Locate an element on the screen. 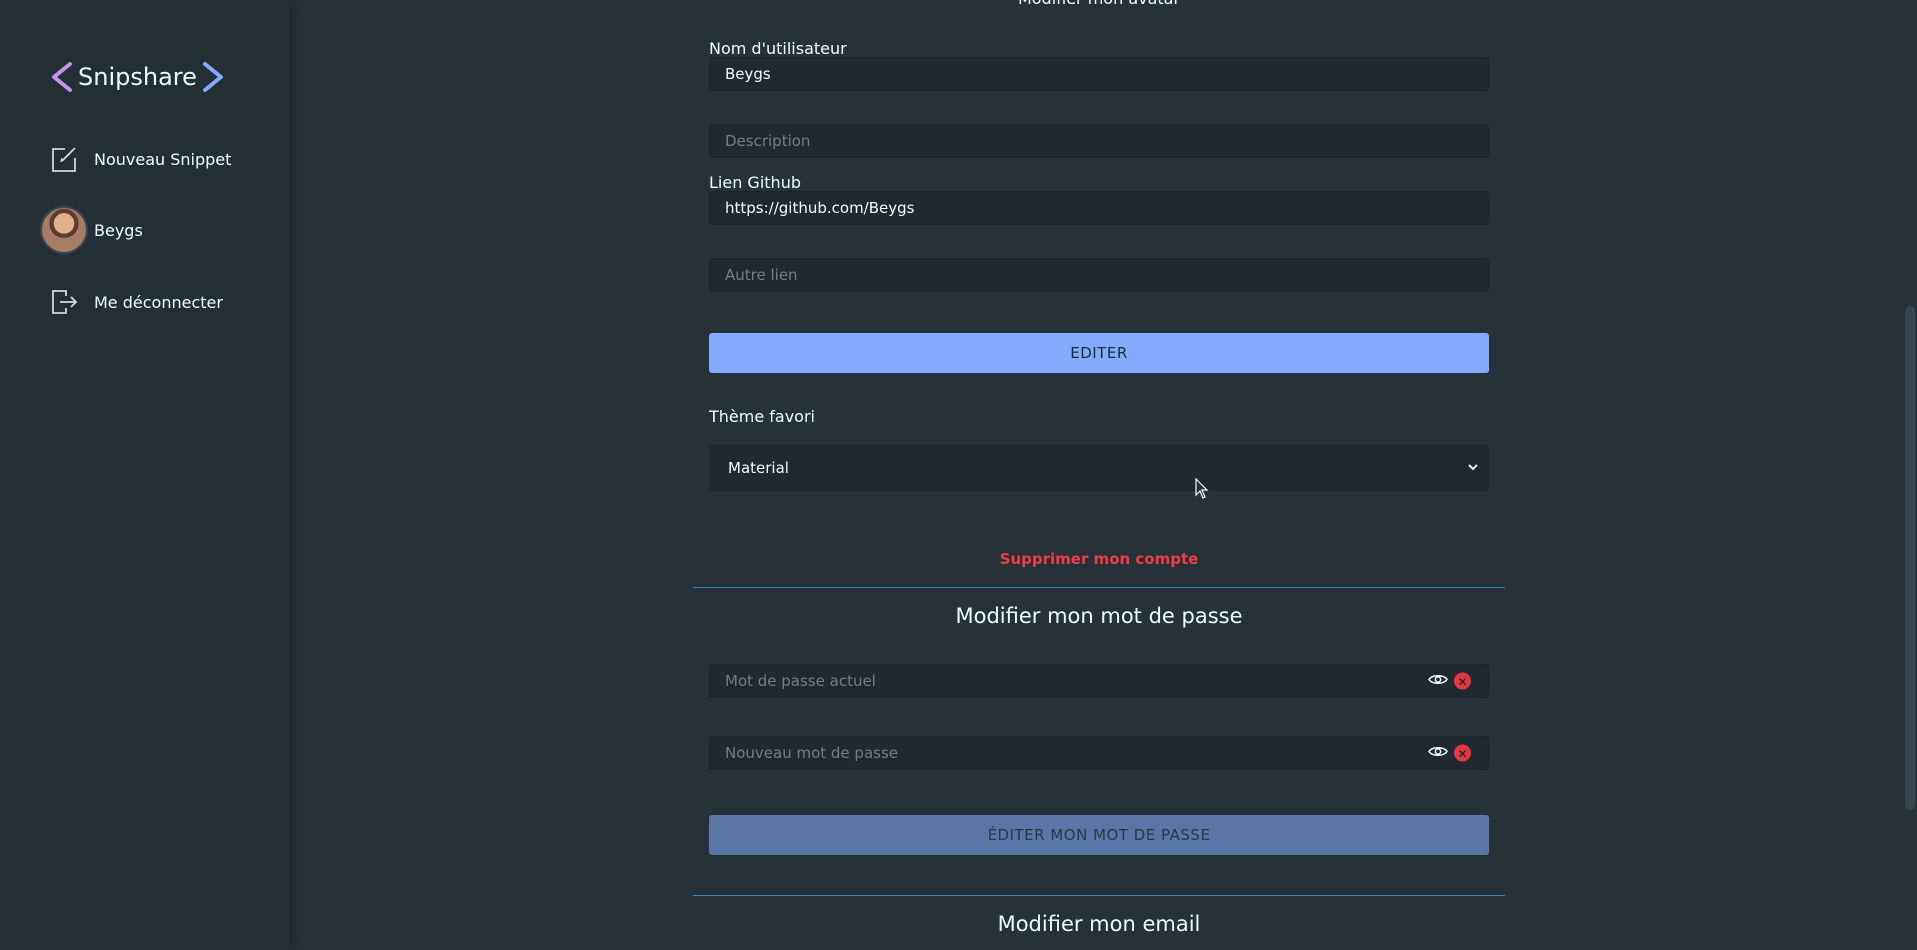 The image size is (1917, 950). new-password-actions: × is located at coordinates (1449, 753).